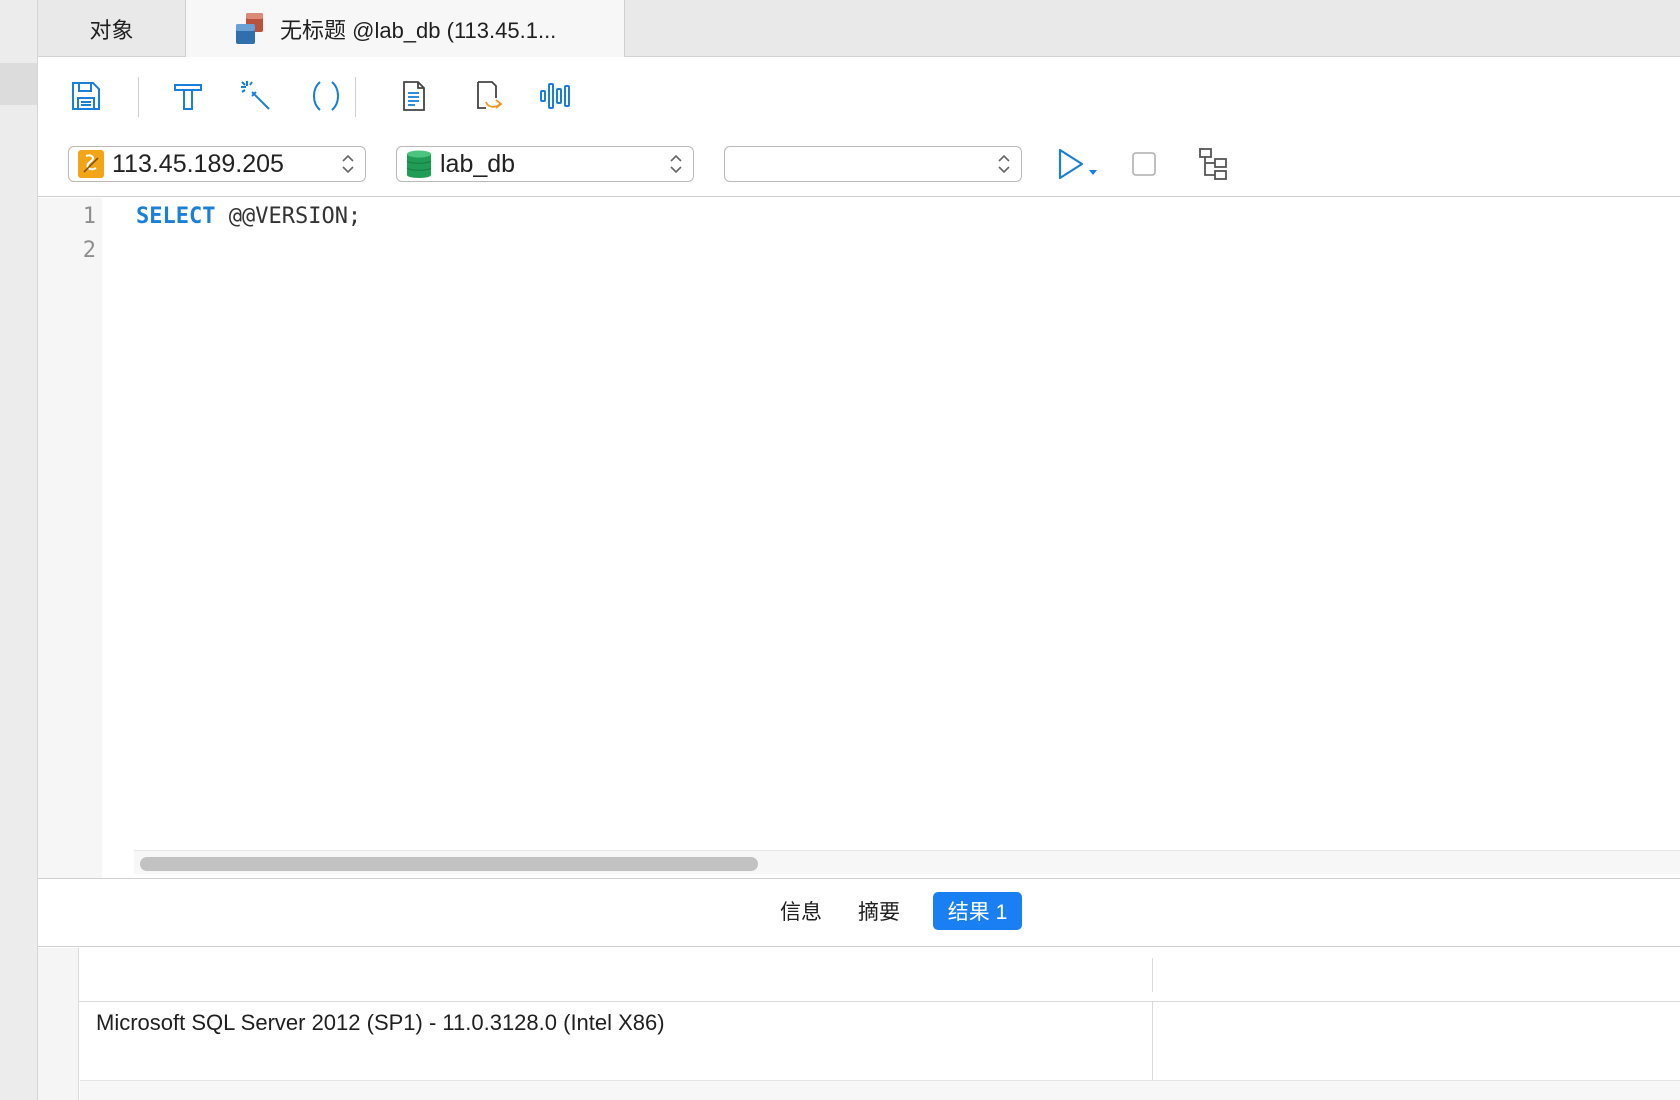 This screenshot has height=1100, width=1680. What do you see at coordinates (288, 216) in the screenshot?
I see `sql-code: @@VERSION;` at bounding box center [288, 216].